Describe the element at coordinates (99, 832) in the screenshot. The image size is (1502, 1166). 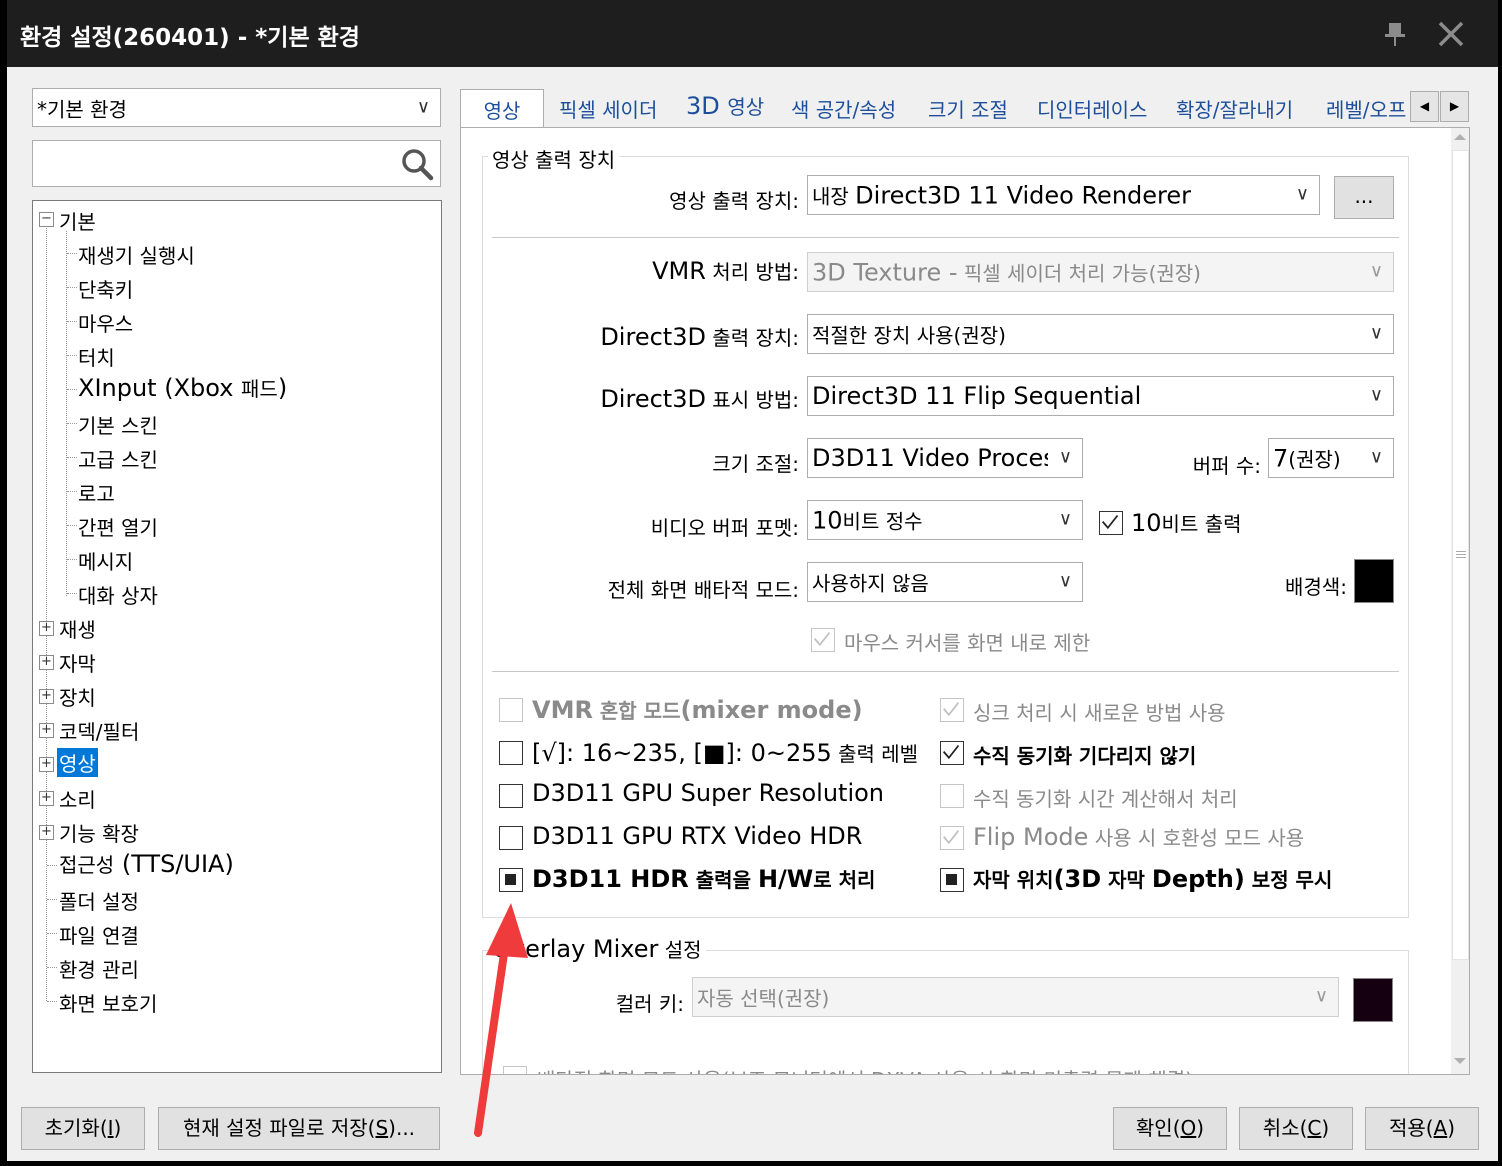
I see `tree-item: 기능 확장` at that location.